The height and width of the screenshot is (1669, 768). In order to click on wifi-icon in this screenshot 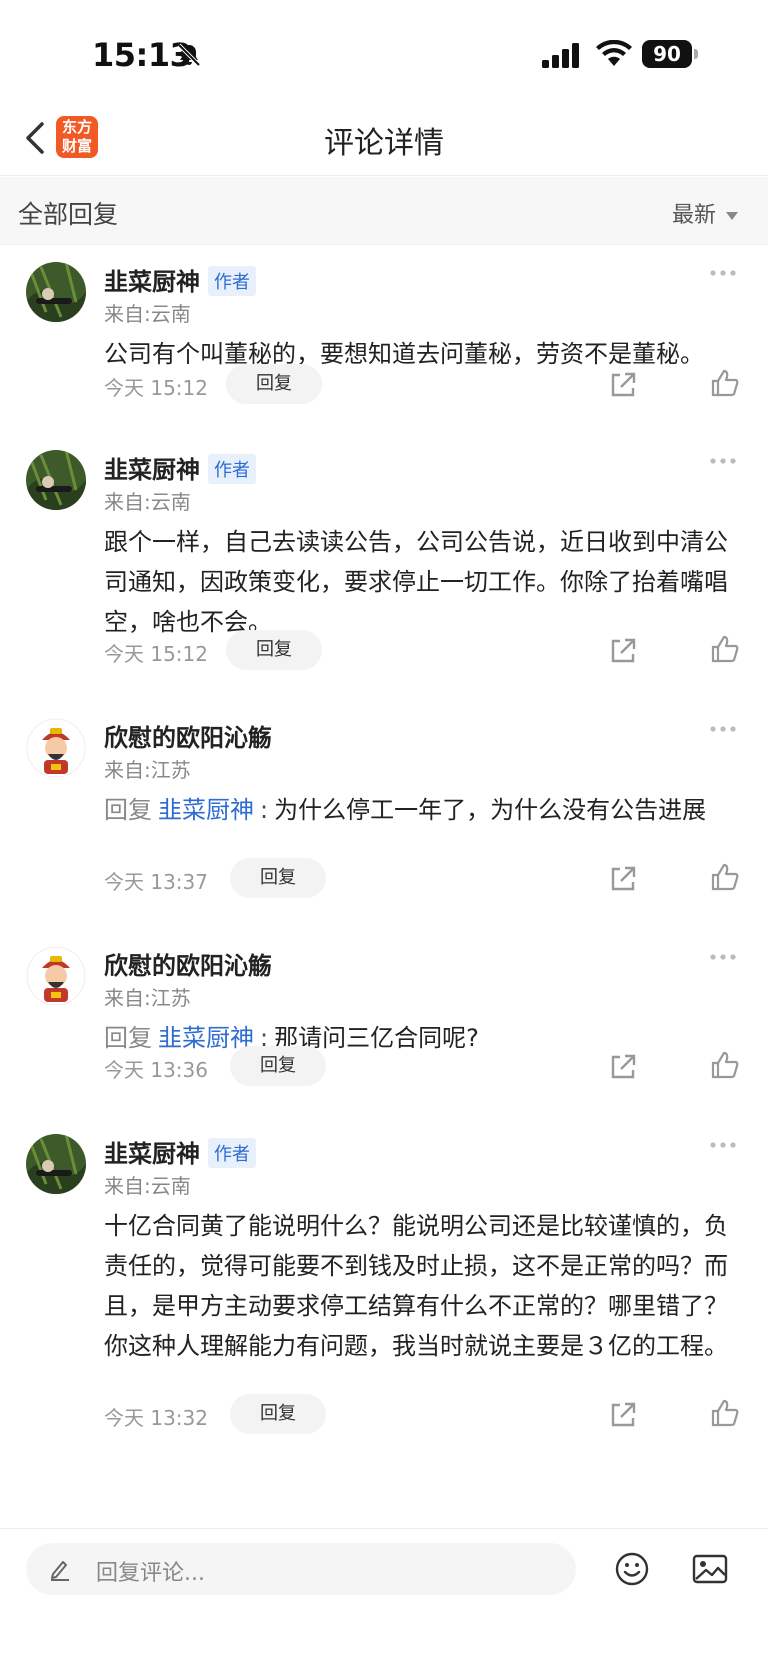, I will do `click(614, 53)`.